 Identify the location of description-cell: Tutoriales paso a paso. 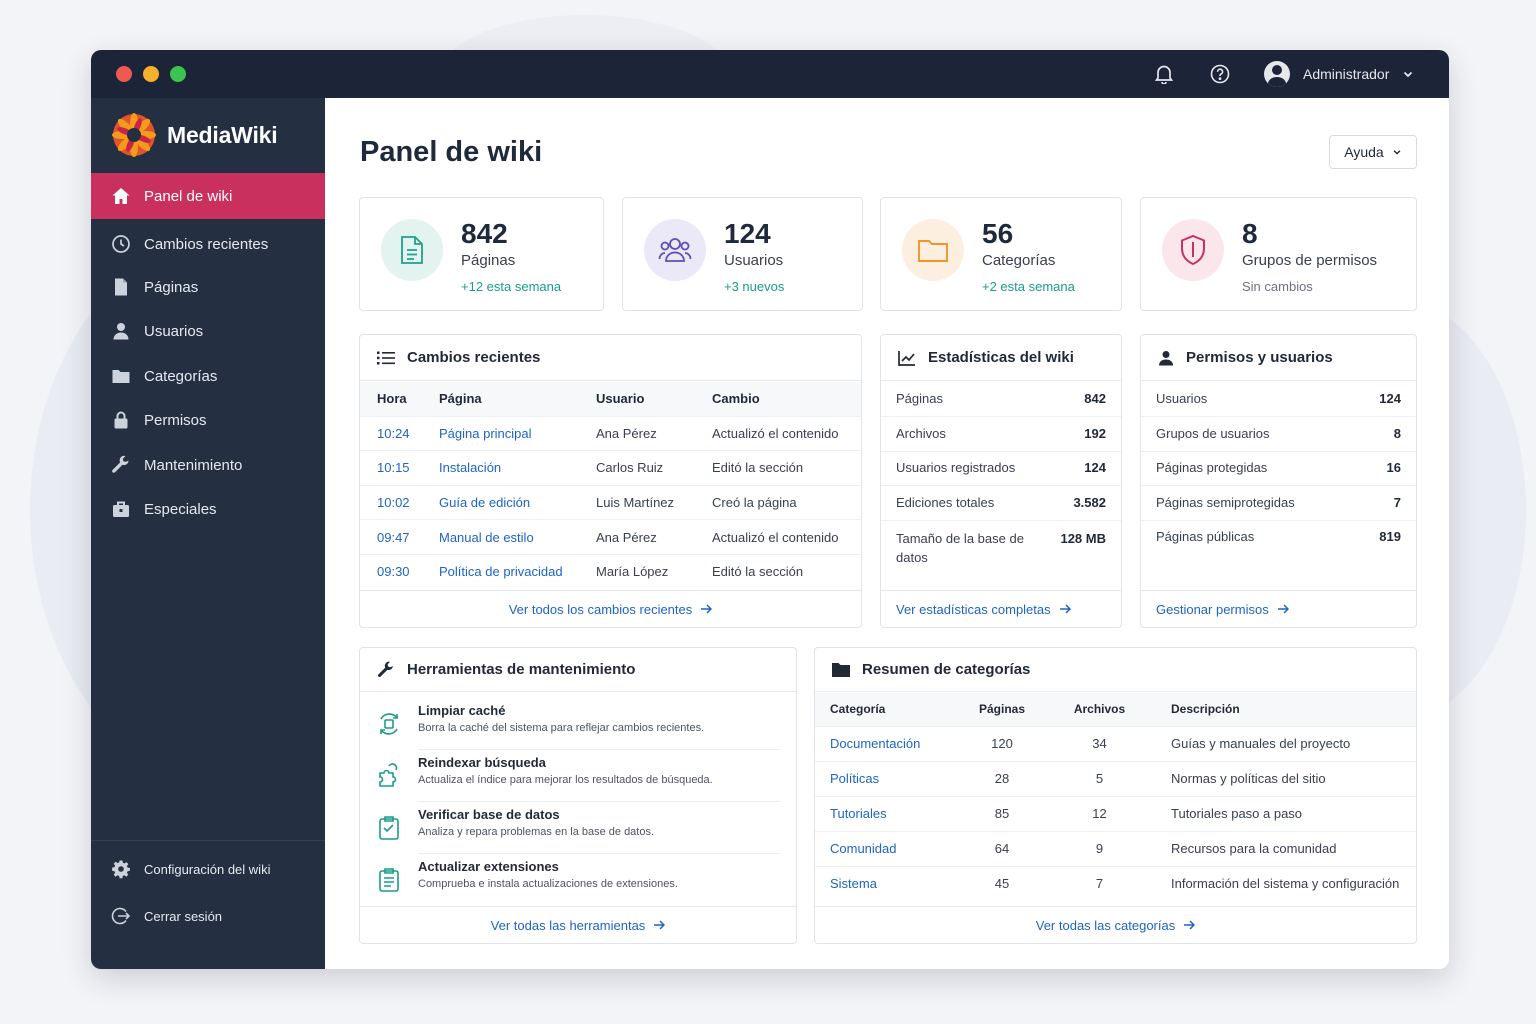
(1281, 813).